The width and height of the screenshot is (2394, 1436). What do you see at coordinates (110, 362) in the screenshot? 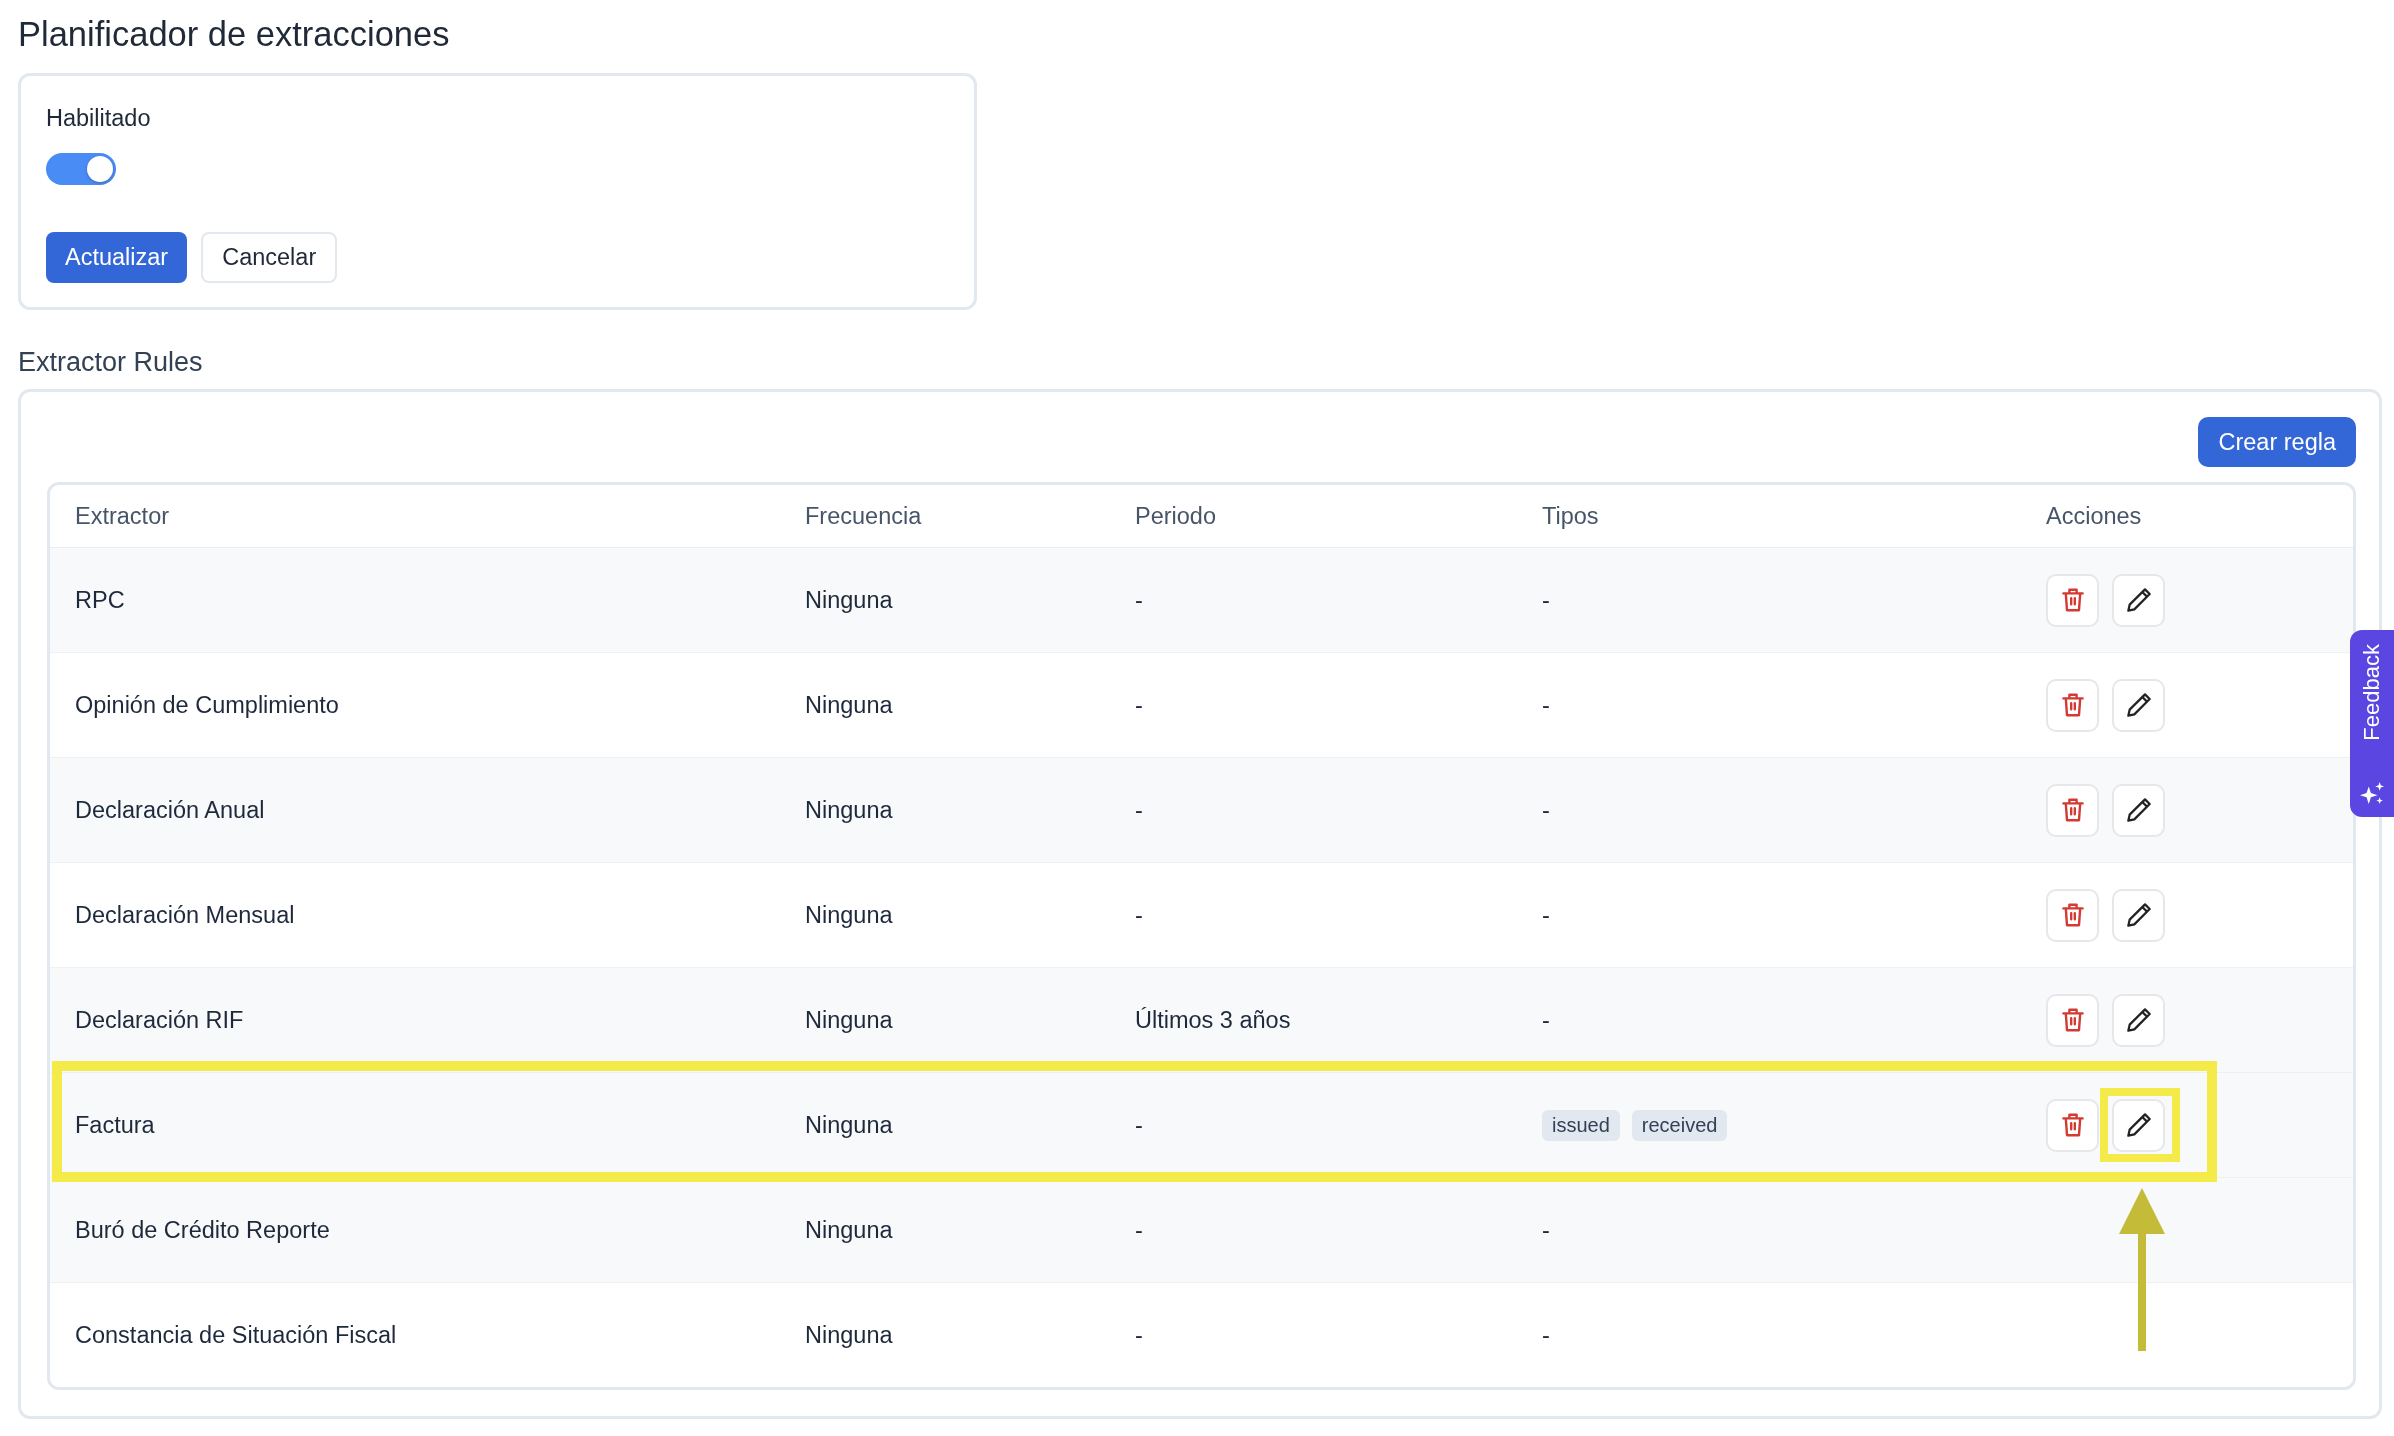
I see `section-title: Extractor Rules` at bounding box center [110, 362].